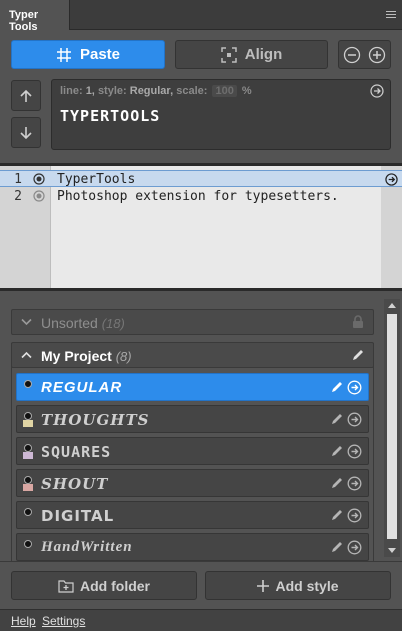  Describe the element at coordinates (83, 323) in the screenshot. I see `folder-name: Unsorted (18)` at that location.